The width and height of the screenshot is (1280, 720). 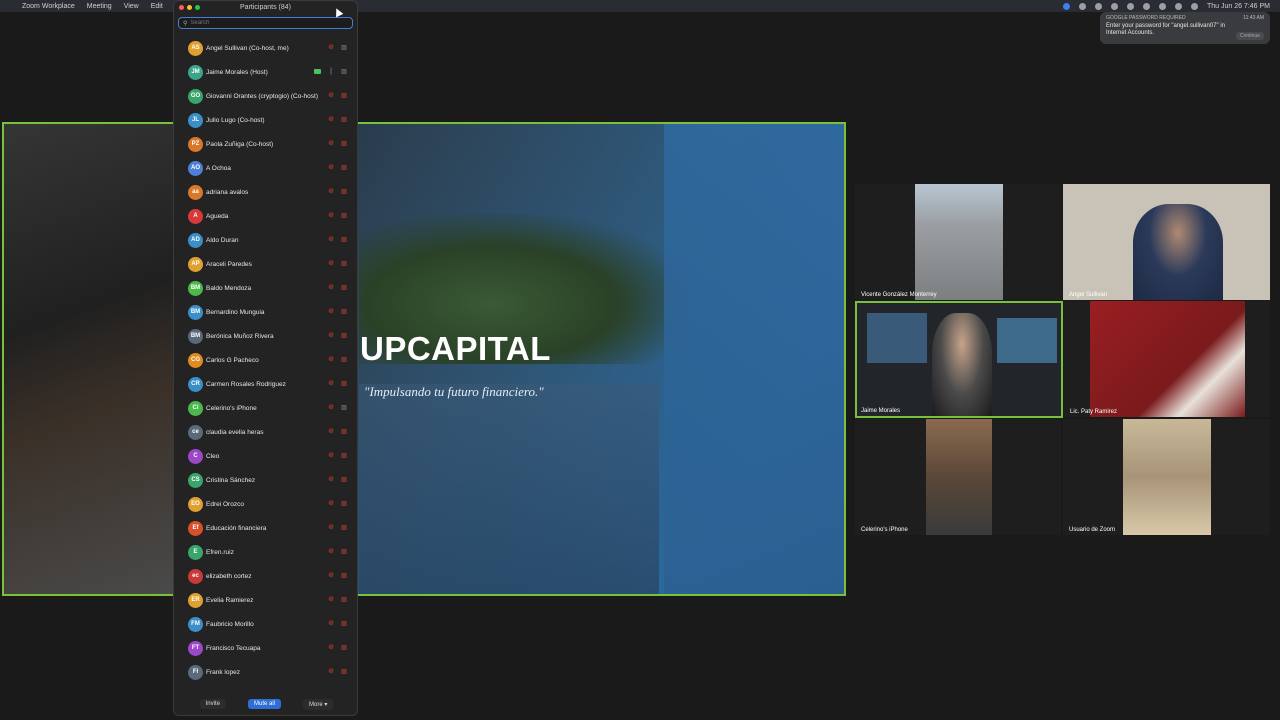 What do you see at coordinates (1098, 6) in the screenshot?
I see `display-icon` at bounding box center [1098, 6].